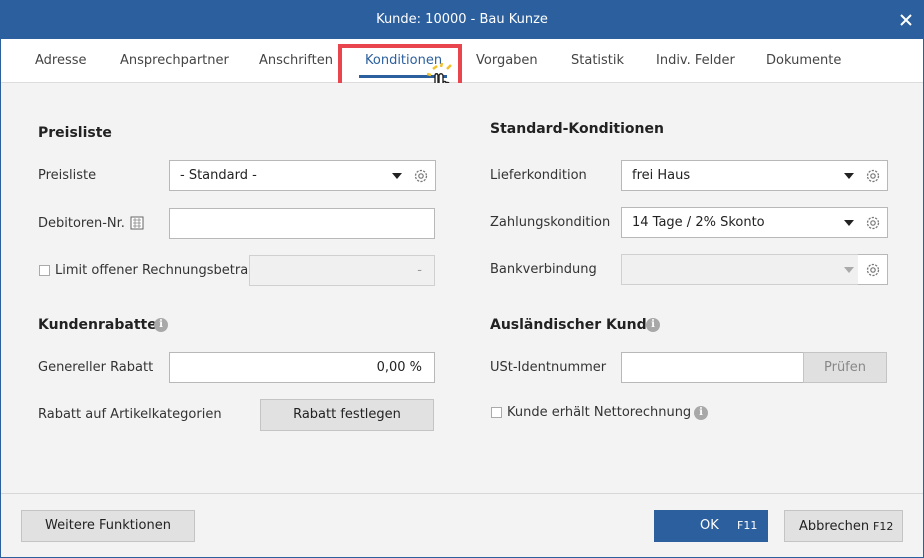 Image resolution: width=924 pixels, height=558 pixels. What do you see at coordinates (75, 133) in the screenshot?
I see `preisliste-section-title: Preisliste` at bounding box center [75, 133].